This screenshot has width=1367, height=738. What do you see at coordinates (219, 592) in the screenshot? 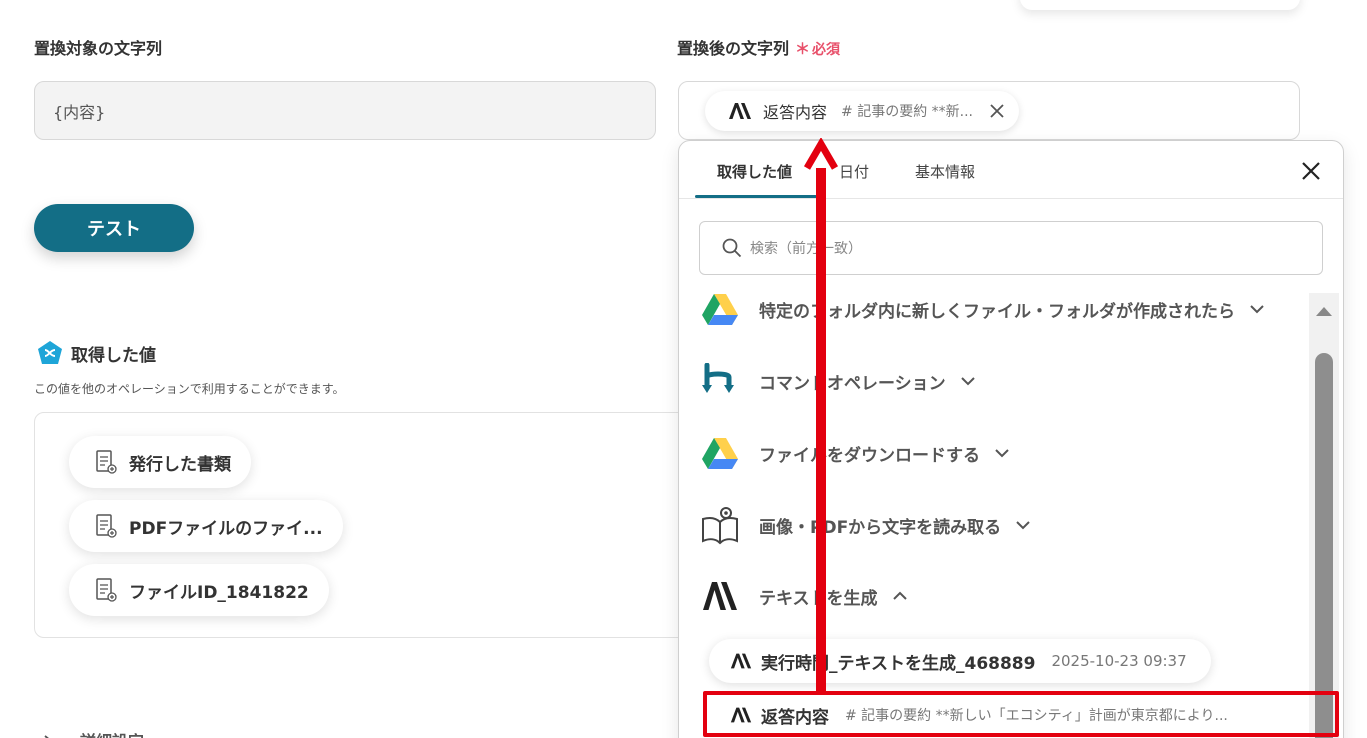
I see `obtained-value-label: ファイルID_1841822` at bounding box center [219, 592].